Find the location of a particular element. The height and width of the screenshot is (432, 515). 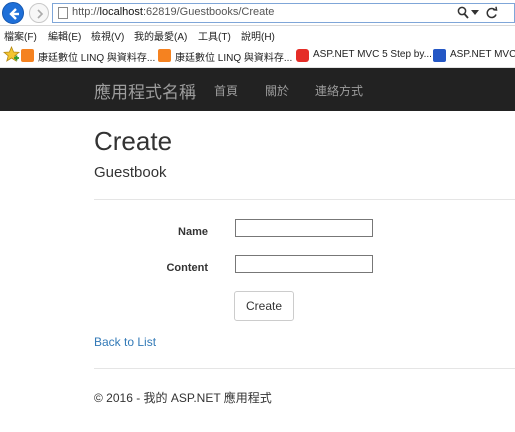

site-navbar: 應用程式名稱 首頁 關於 連絡方式 is located at coordinates (257, 89).